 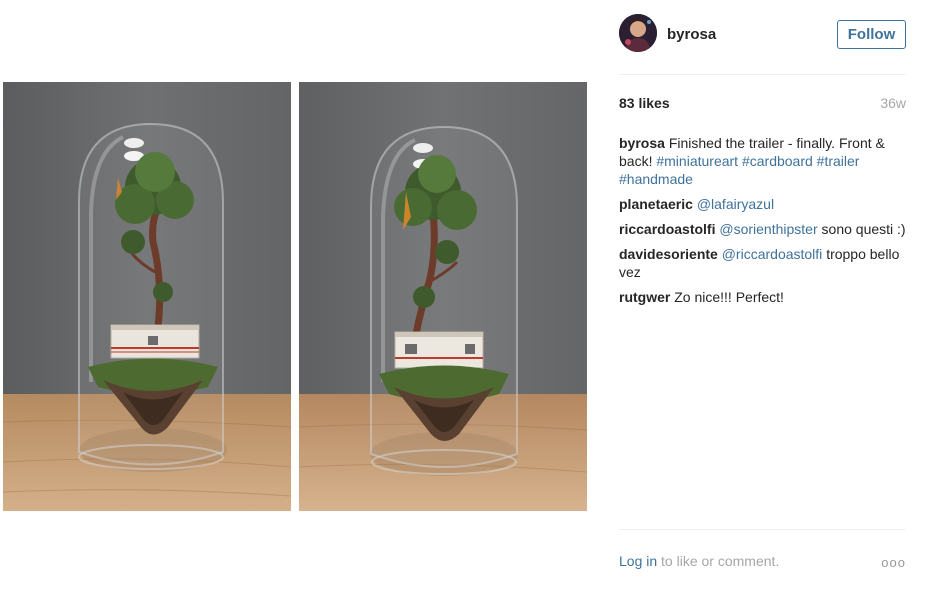 What do you see at coordinates (735, 204) in the screenshot?
I see `mention-link: @lafairyazul` at bounding box center [735, 204].